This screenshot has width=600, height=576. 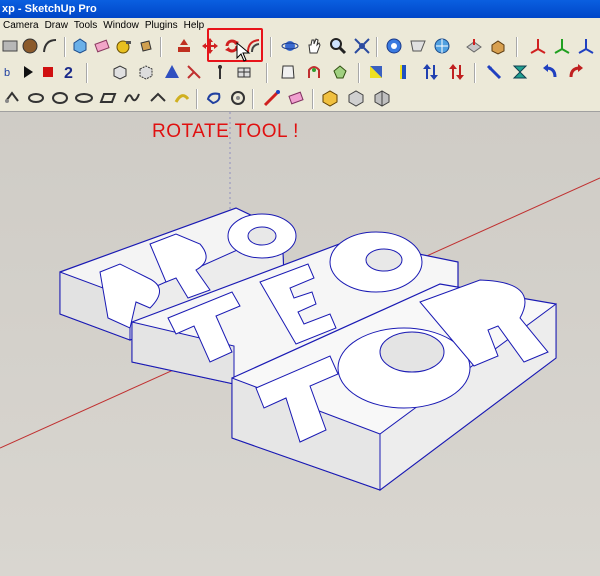 I want to click on zoom-icon, so click(x=338, y=46).